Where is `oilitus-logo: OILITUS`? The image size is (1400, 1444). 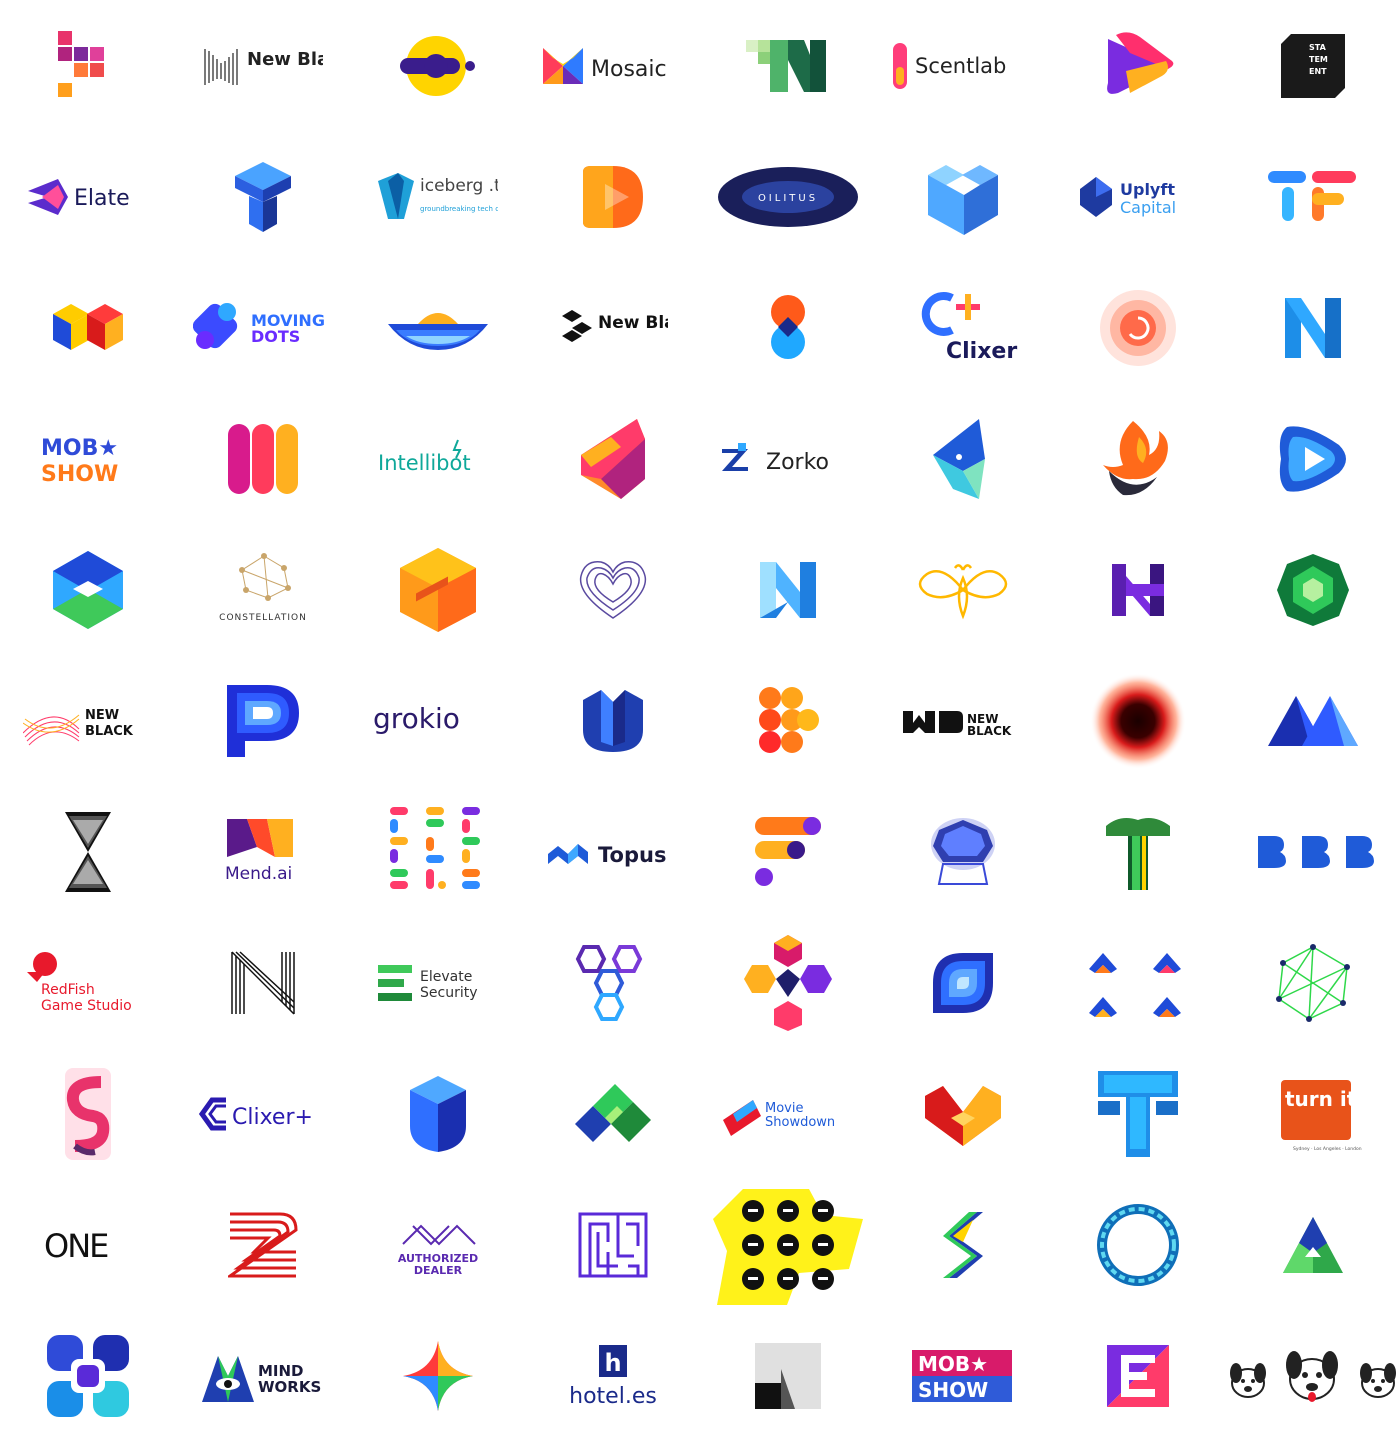 oilitus-logo: OILITUS is located at coordinates (787, 196).